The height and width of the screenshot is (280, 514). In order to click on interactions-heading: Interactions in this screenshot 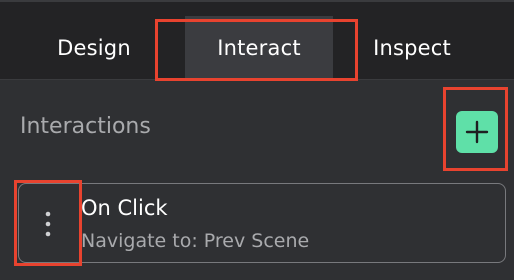, I will do `click(85, 126)`.